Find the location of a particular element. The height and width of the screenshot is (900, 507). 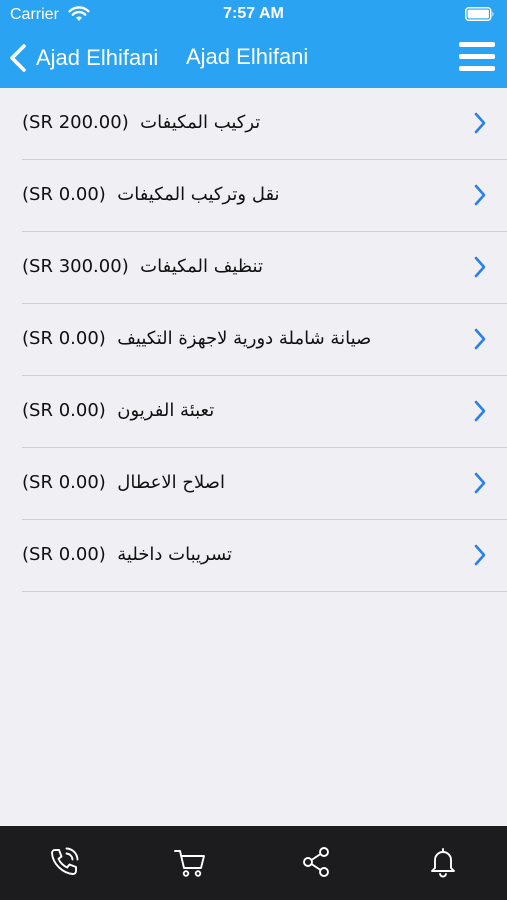

service-label: تركيب المكيفات (200.00 SR) is located at coordinates (141, 125).